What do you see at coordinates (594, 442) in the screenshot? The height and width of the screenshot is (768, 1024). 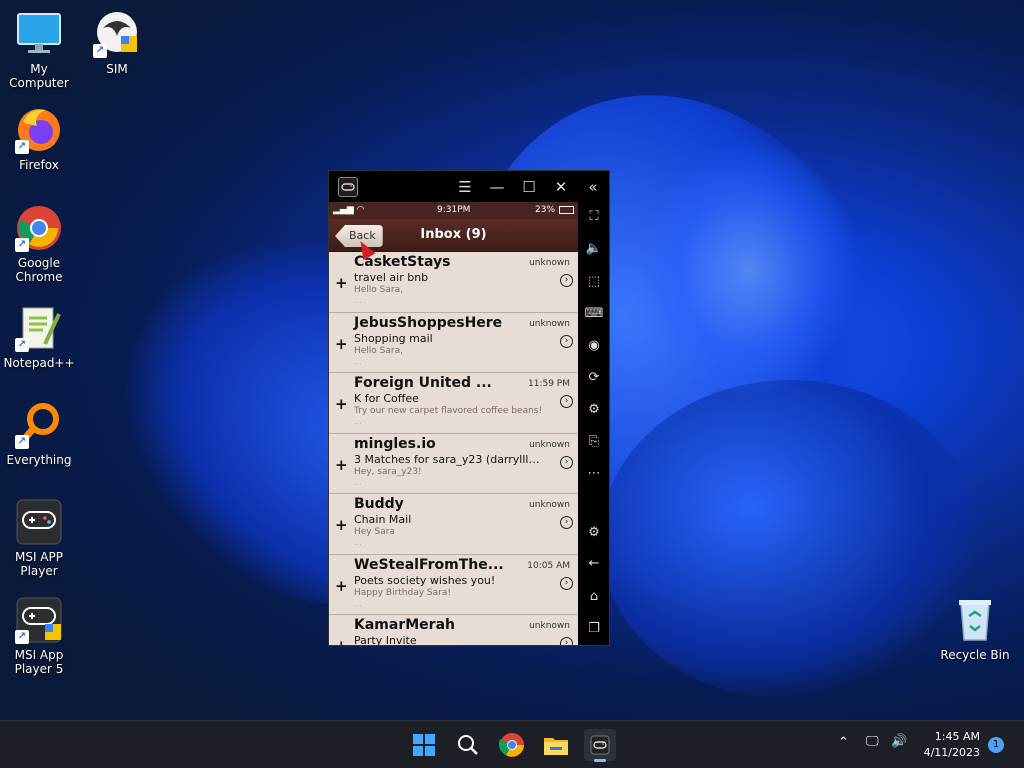 I see `apk-install-icon: ⎘` at bounding box center [594, 442].